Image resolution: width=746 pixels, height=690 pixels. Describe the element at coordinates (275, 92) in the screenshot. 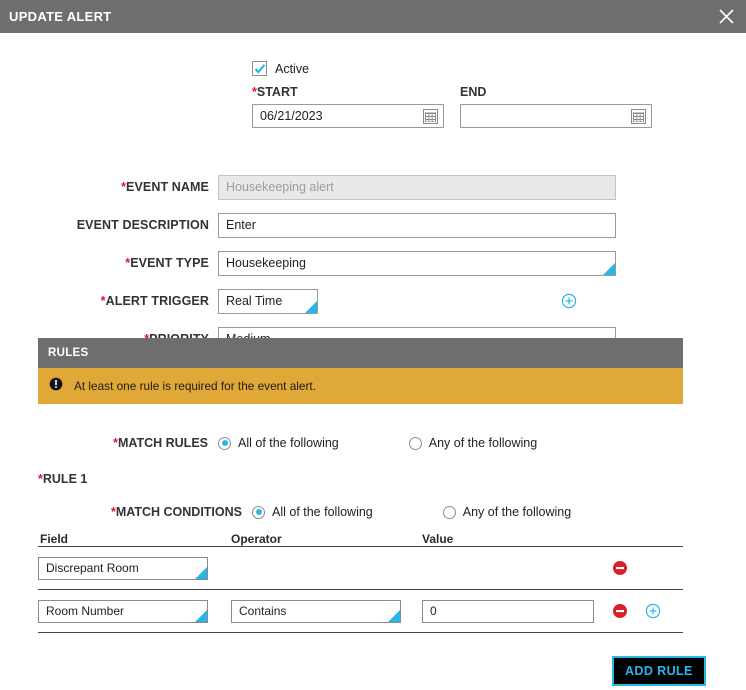

I see `start-date-label: *START` at that location.